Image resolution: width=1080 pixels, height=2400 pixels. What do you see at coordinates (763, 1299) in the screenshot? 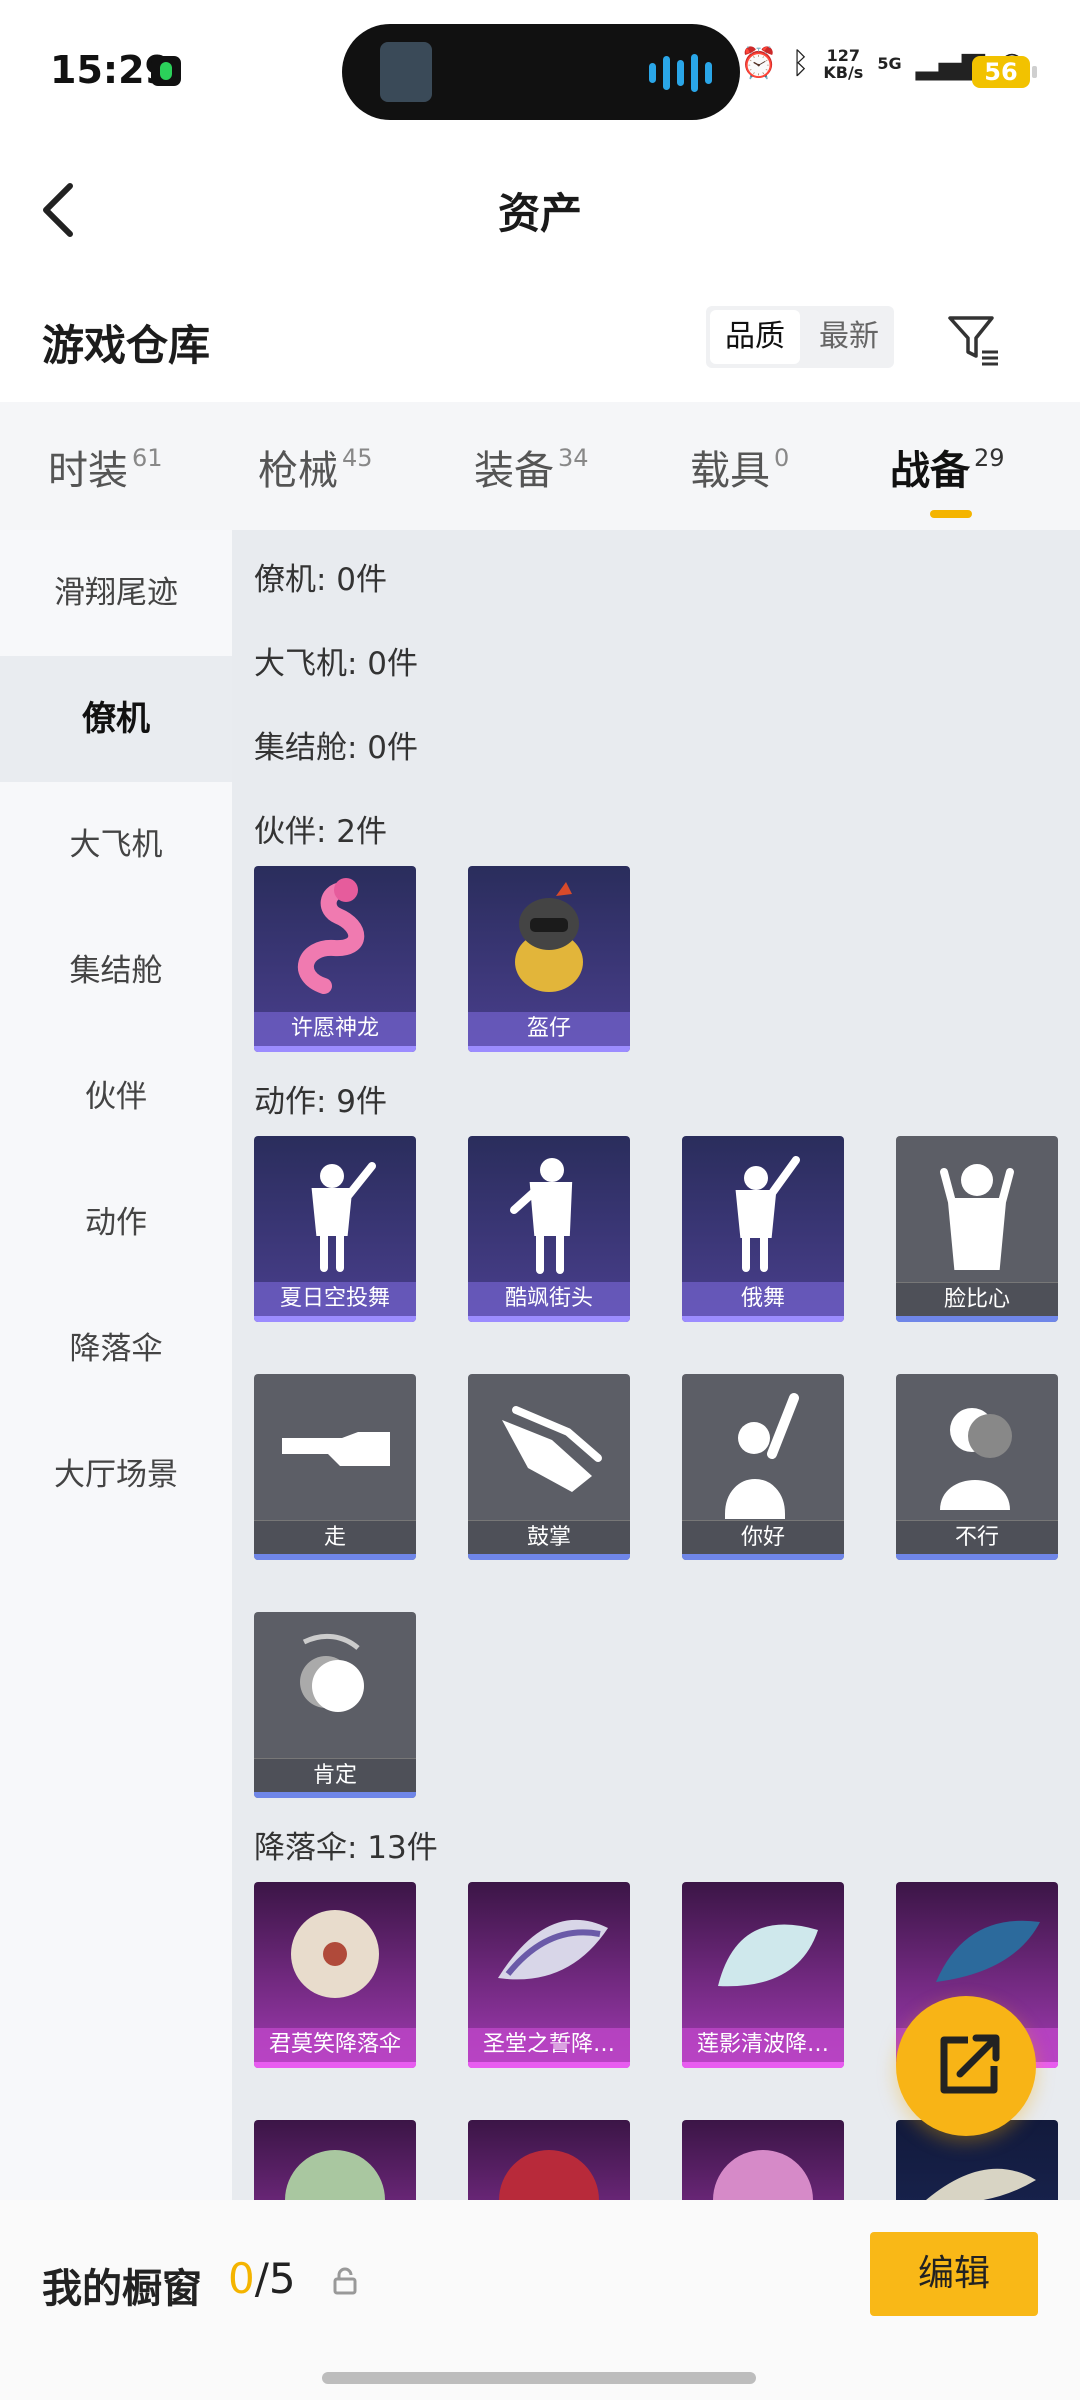
I see `item-label: 俄舞` at bounding box center [763, 1299].